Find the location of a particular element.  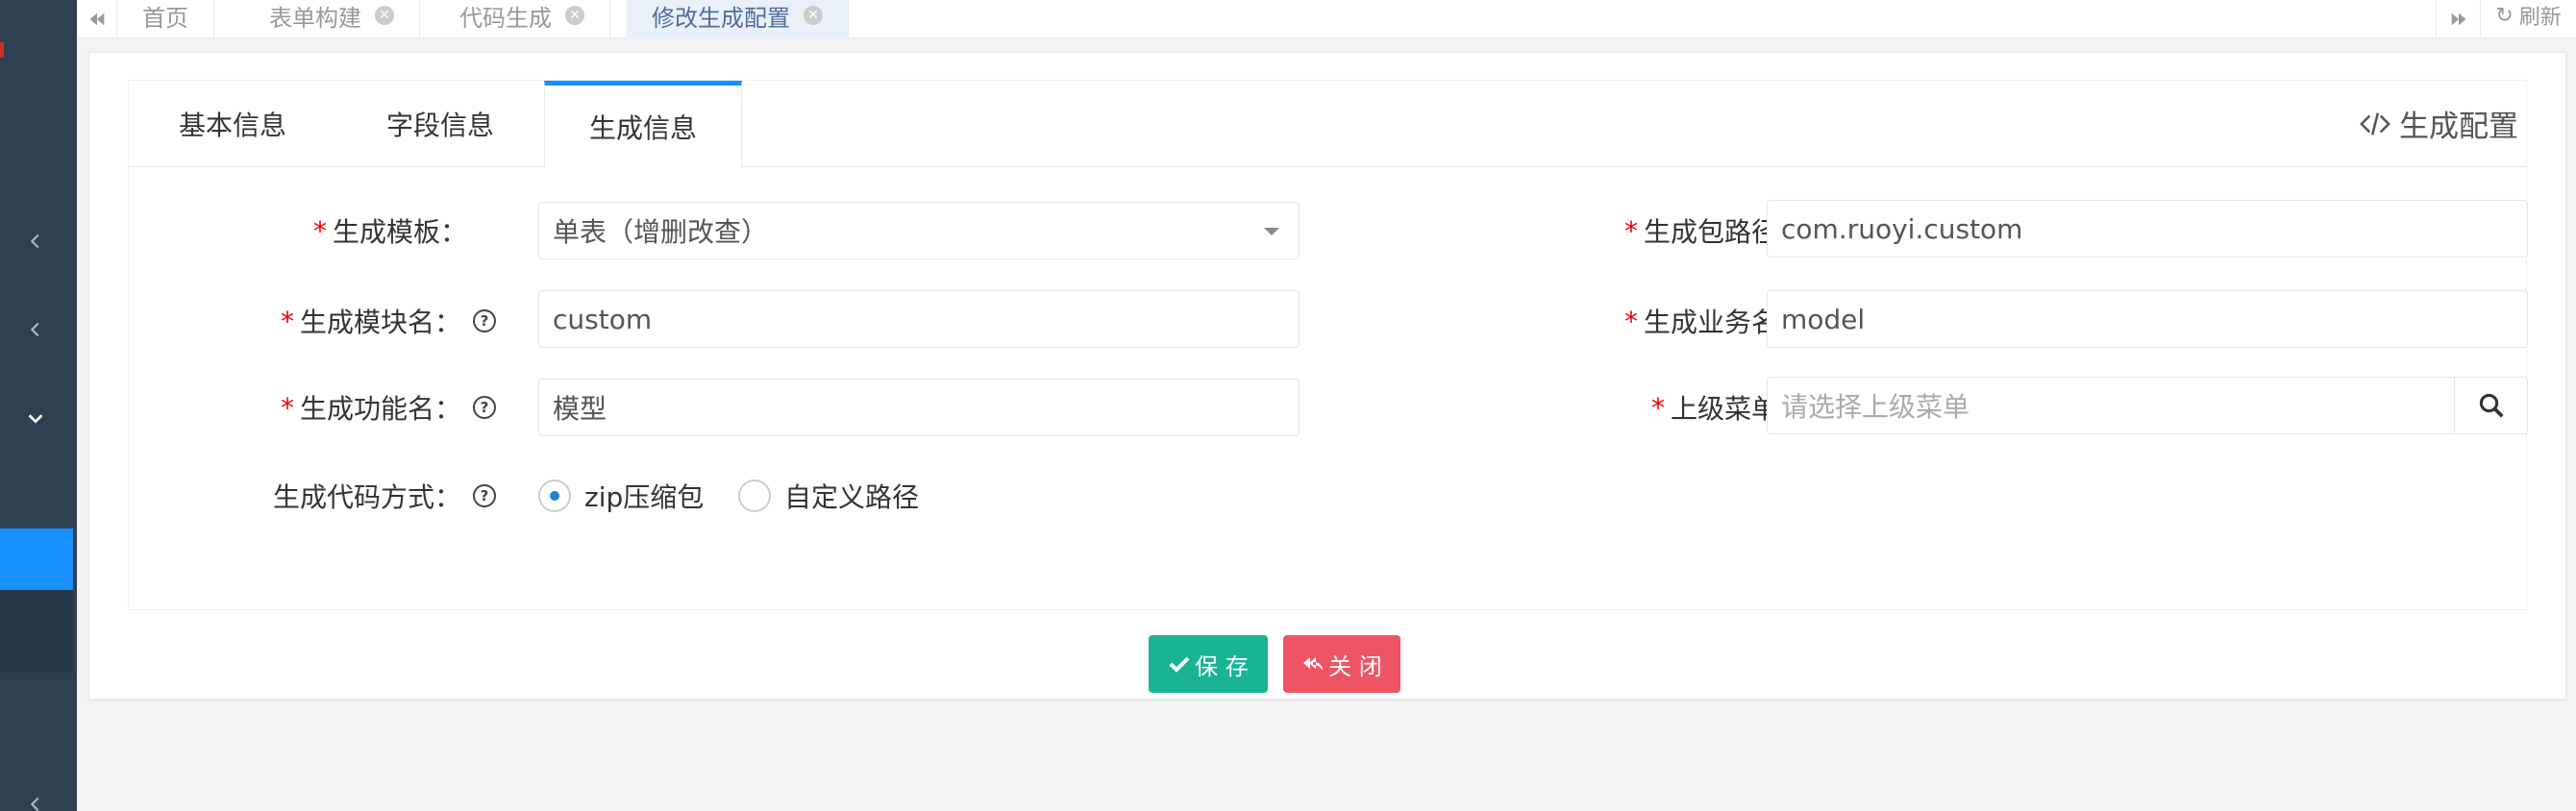

tab-code-gen: 代码生成 ✕ is located at coordinates (522, 19).